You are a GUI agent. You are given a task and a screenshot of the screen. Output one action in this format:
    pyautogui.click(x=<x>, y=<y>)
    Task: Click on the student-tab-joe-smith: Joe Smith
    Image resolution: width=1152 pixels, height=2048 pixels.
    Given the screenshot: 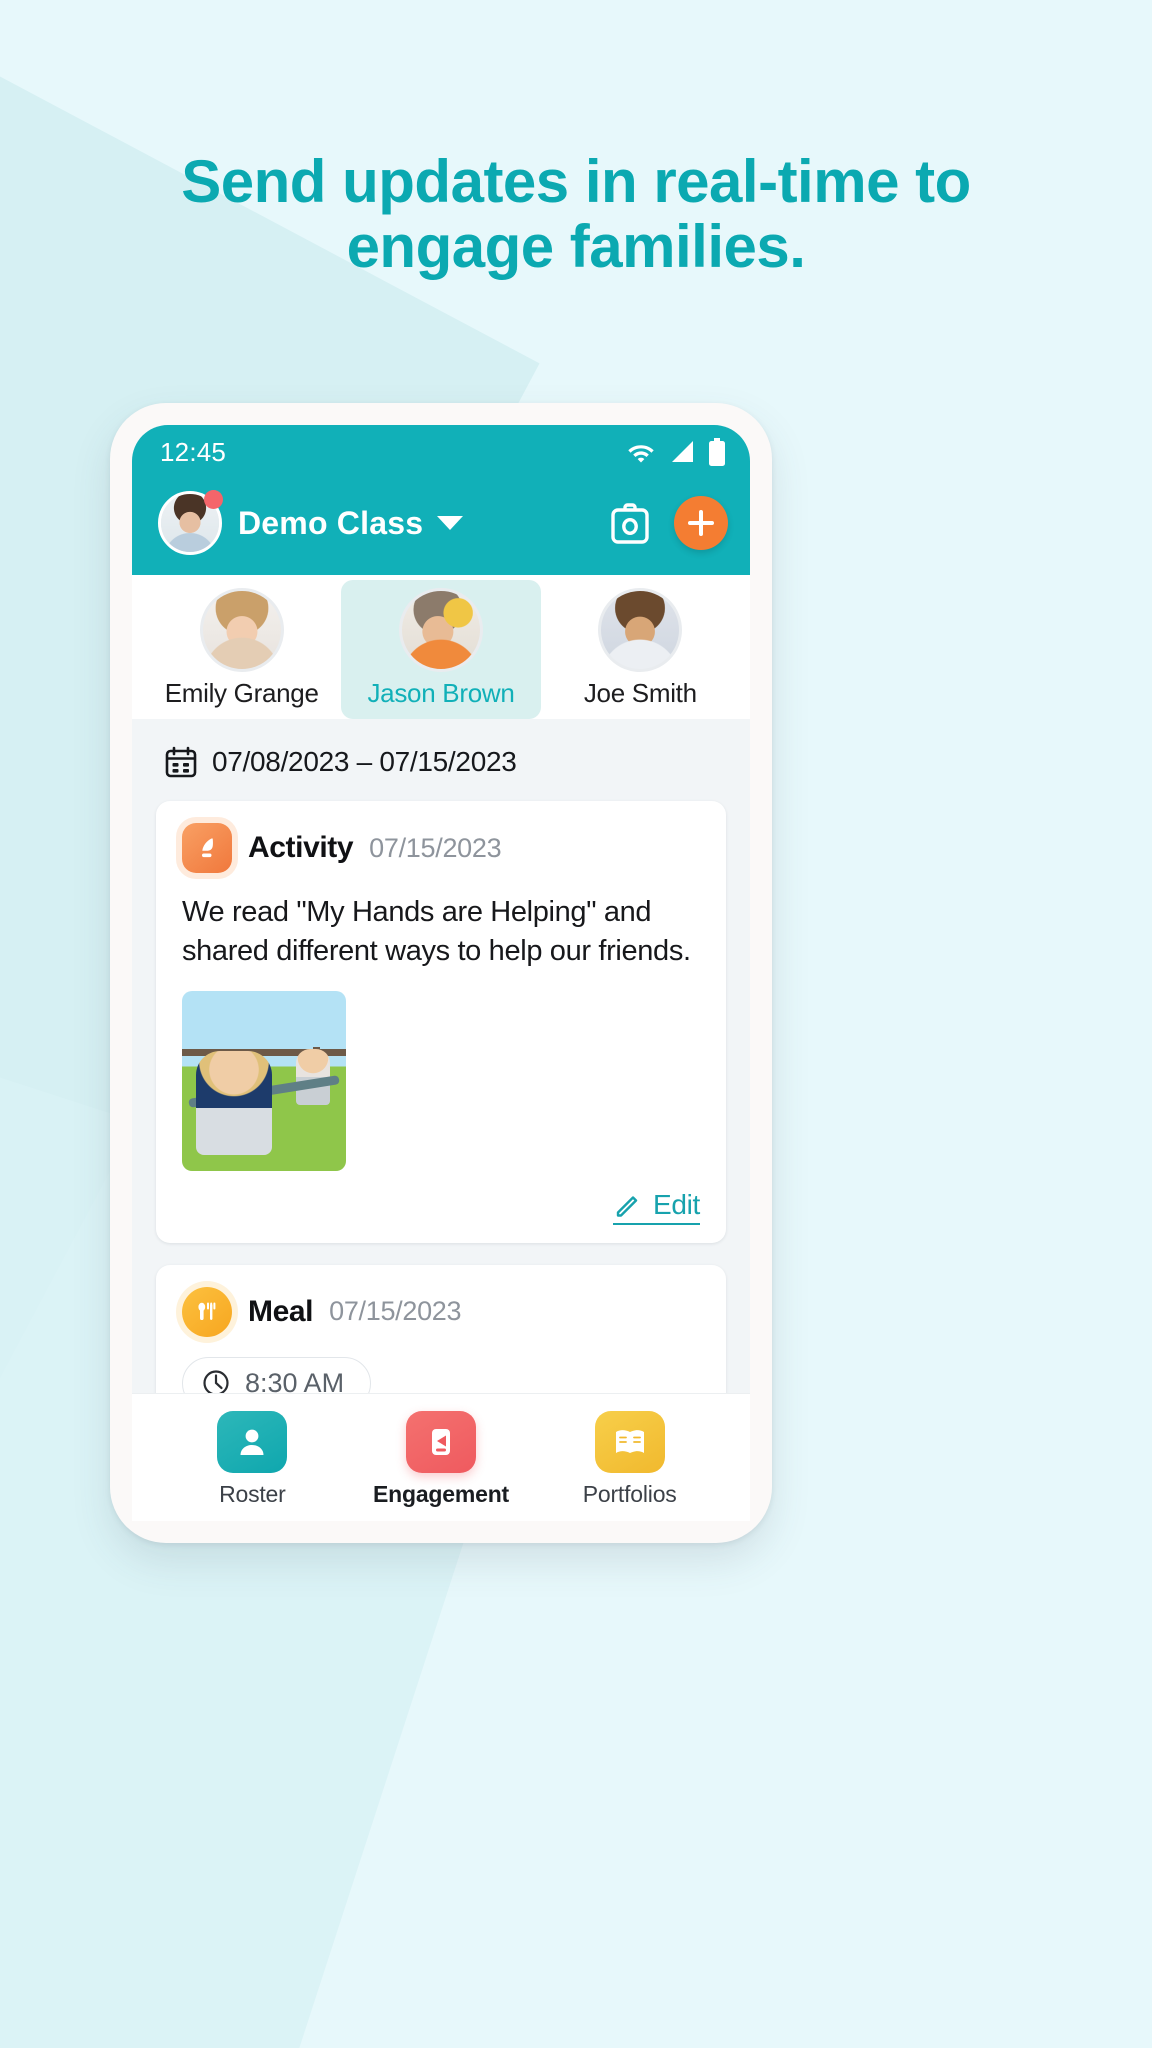 What is the action you would take?
    pyautogui.click(x=640, y=649)
    